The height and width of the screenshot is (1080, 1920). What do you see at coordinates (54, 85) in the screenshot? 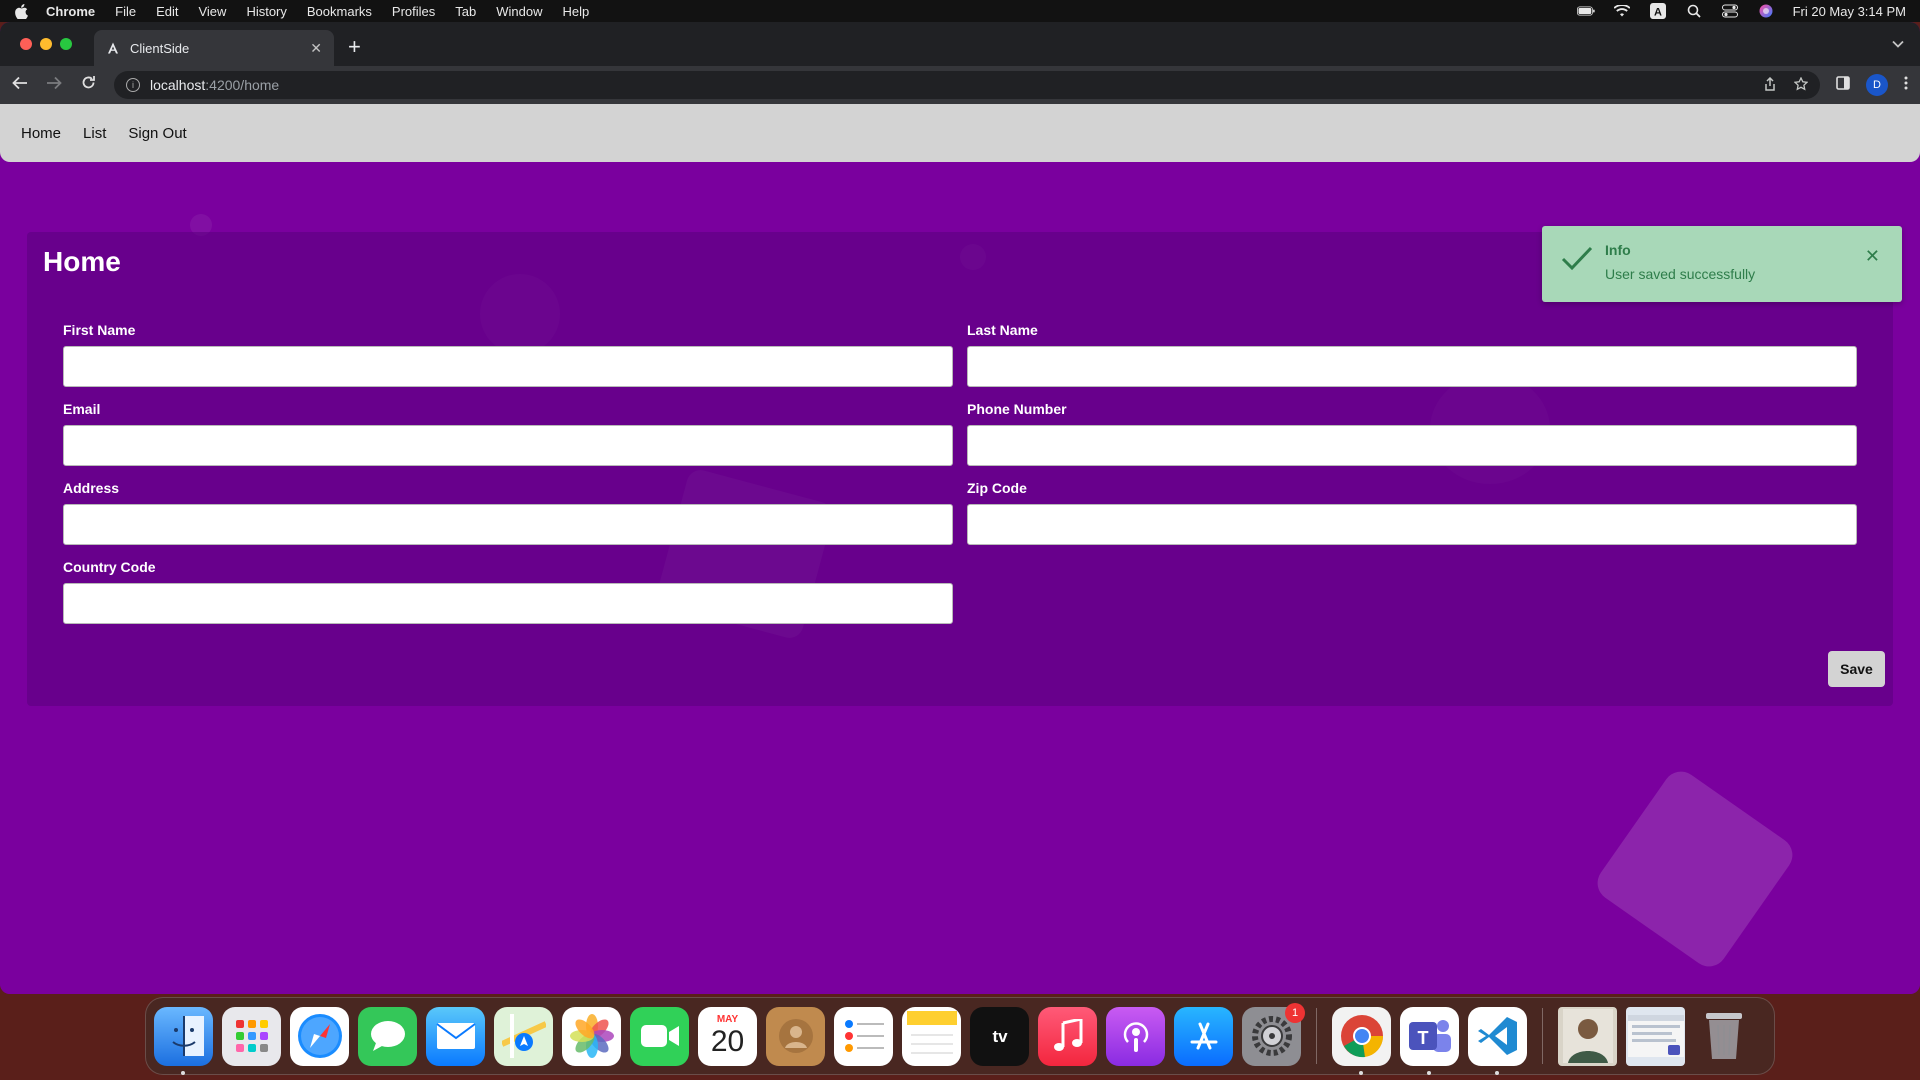
I see `forward-arrow-icon` at bounding box center [54, 85].